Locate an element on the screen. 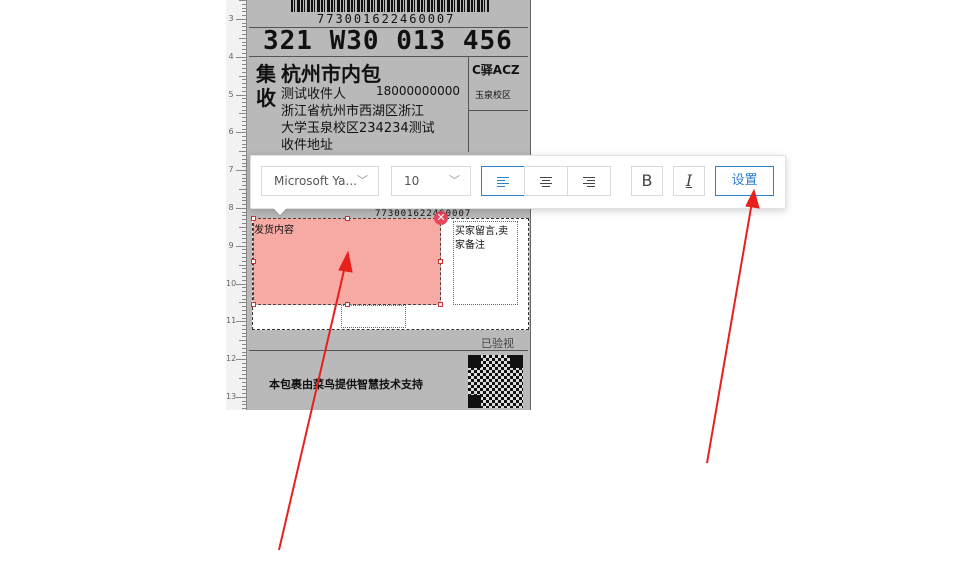  arrow-to-element is located at coordinates (312, 408).